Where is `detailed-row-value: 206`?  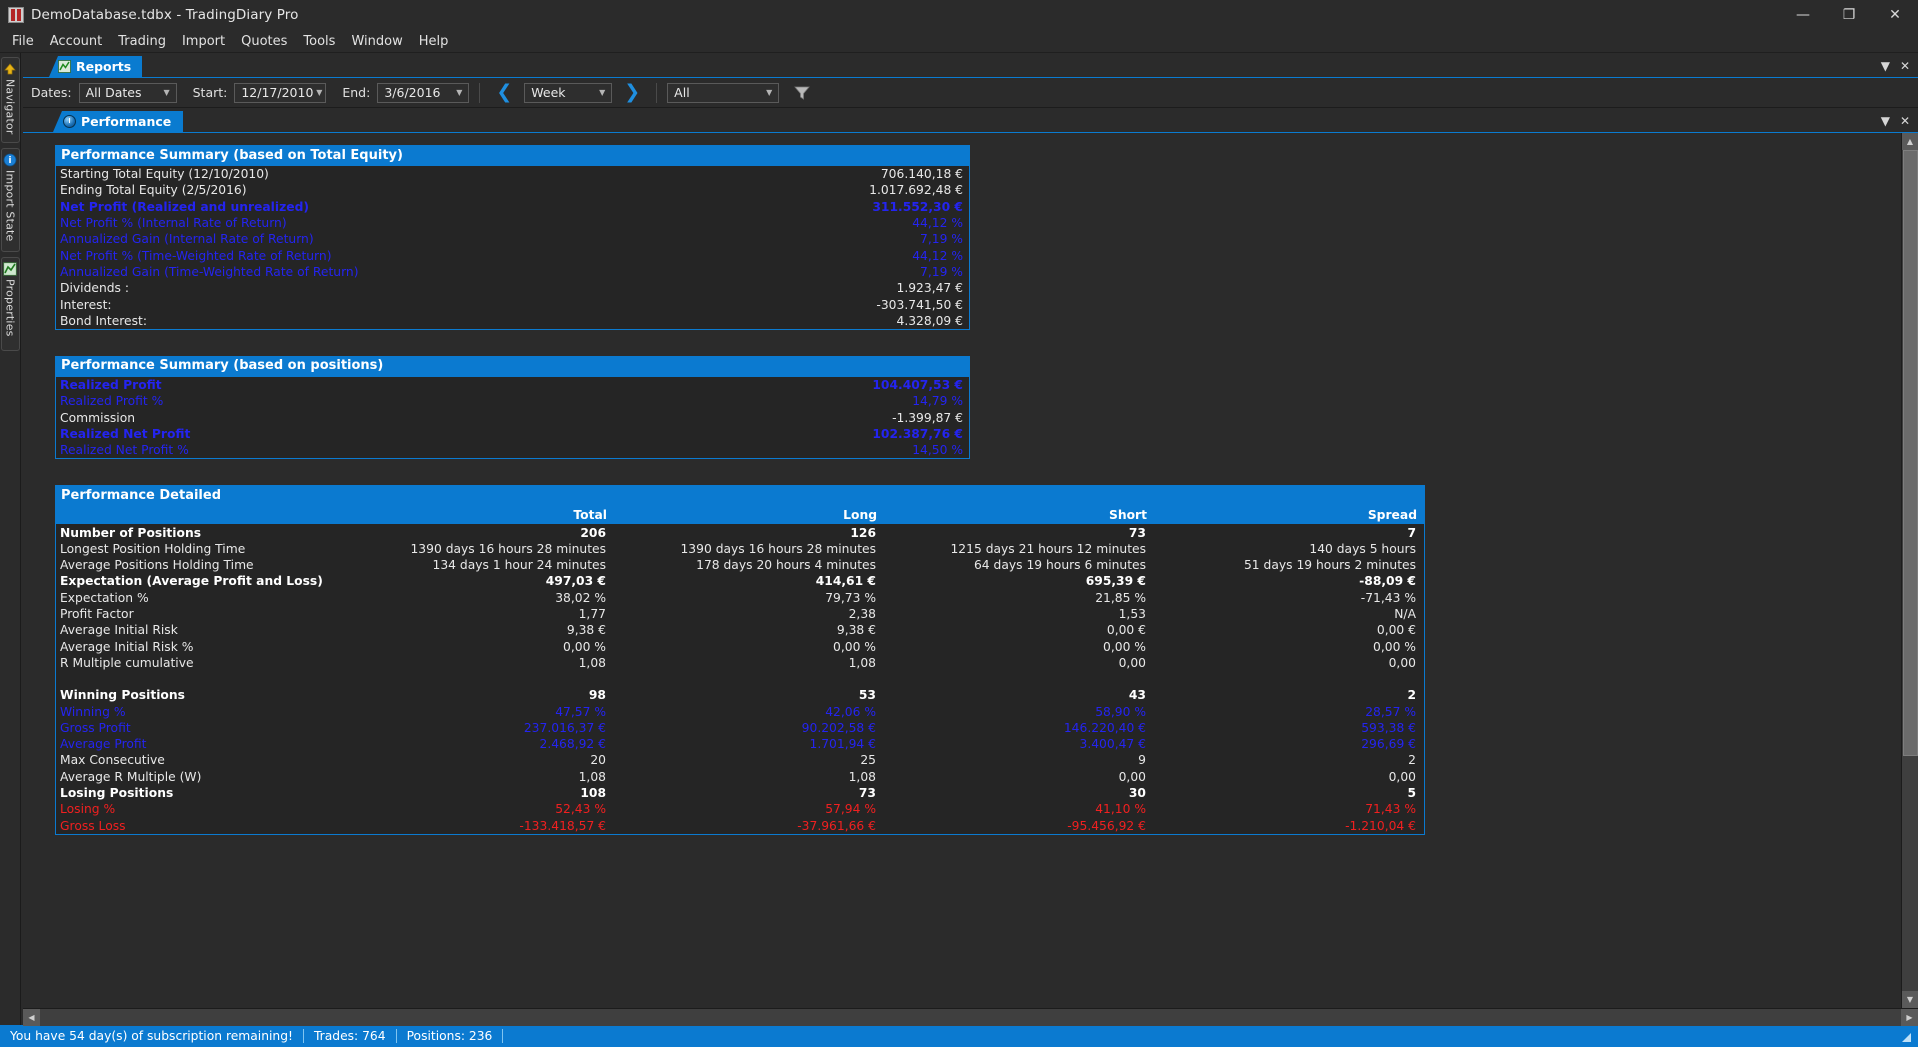
detailed-row-value: 206 is located at coordinates (593, 532).